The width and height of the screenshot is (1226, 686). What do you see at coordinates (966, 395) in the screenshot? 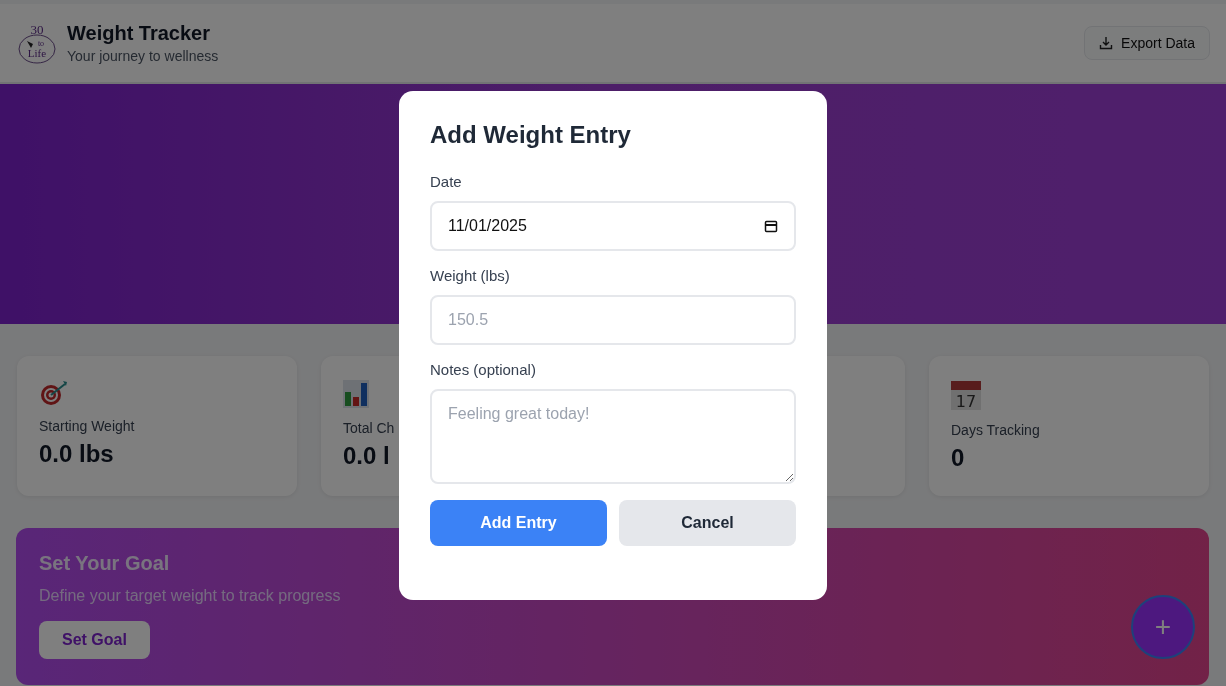
I see `calendar-icon: 17` at bounding box center [966, 395].